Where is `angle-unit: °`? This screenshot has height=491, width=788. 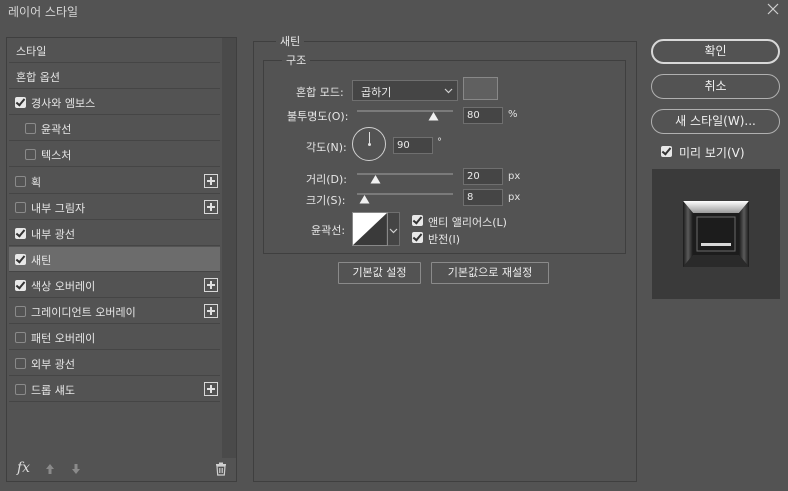
angle-unit: ° is located at coordinates (439, 142).